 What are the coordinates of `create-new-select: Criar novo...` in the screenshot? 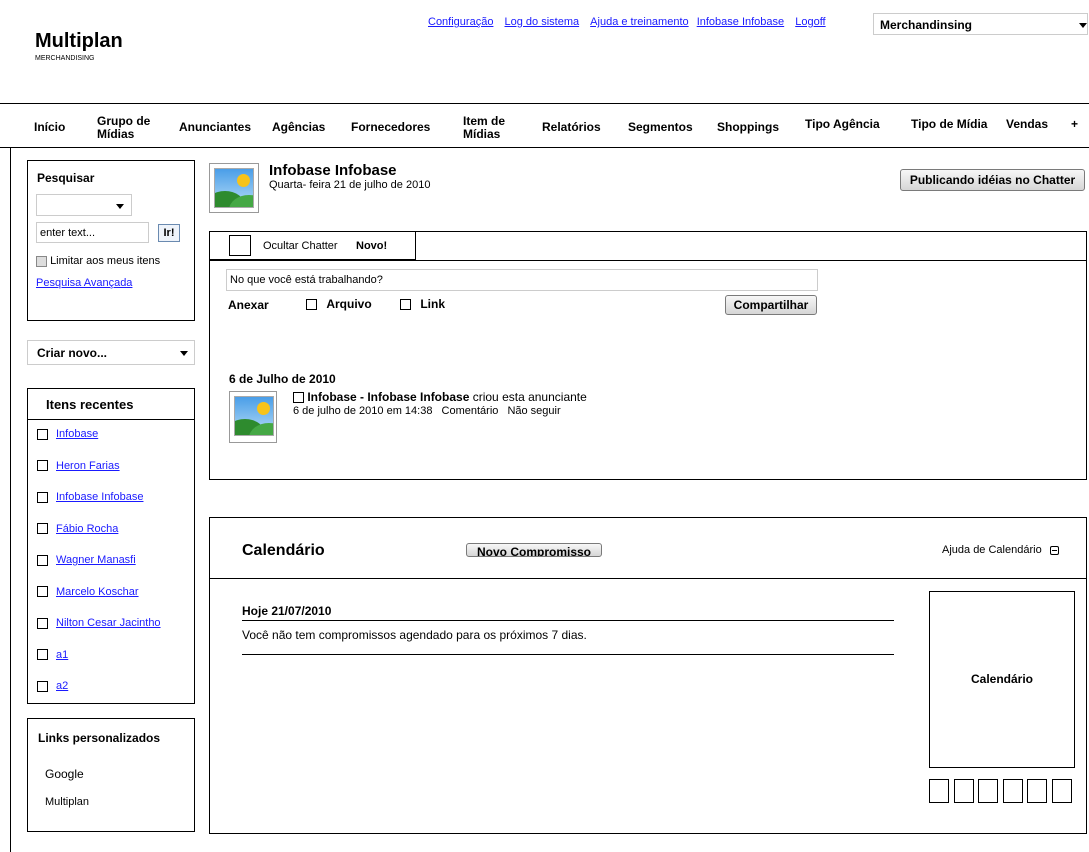 It's located at (111, 352).